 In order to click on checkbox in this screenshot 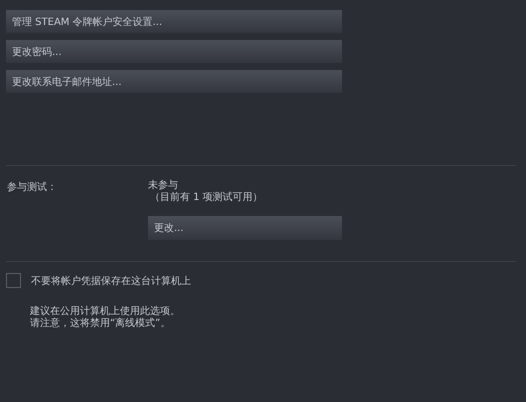, I will do `click(13, 280)`.